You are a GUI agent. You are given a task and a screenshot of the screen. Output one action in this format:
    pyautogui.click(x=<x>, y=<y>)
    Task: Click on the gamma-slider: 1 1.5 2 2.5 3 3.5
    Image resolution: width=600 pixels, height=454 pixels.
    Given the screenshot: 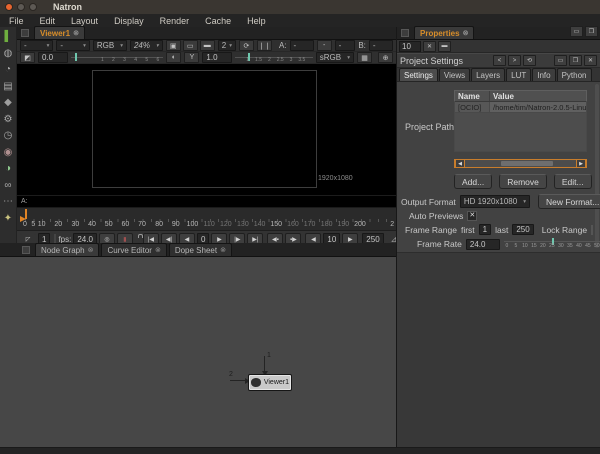 What is the action you would take?
    pyautogui.click(x=274, y=58)
    